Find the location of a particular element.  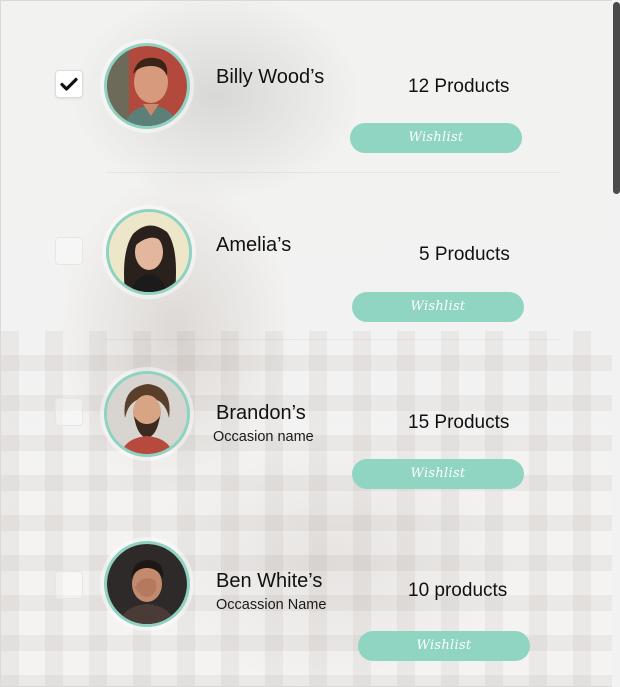

product-count: 5 Products is located at coordinates (464, 254).